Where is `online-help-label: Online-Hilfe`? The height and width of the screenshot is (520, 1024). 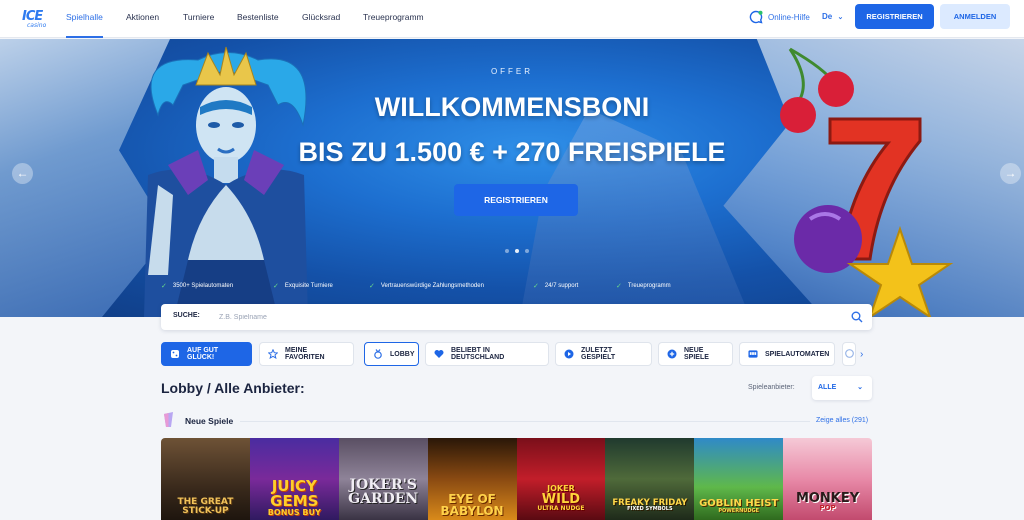
online-help-label: Online-Hilfe is located at coordinates (789, 17).